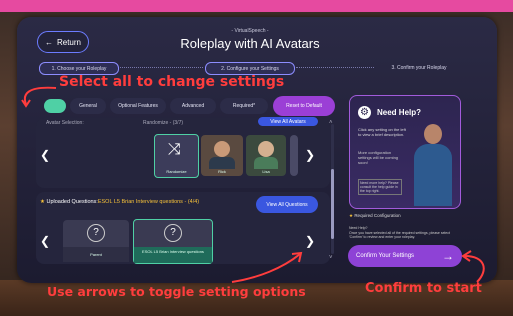 This screenshot has width=513, height=316. Describe the element at coordinates (331, 258) in the screenshot. I see `scroll-down-icon: ˅` at that location.